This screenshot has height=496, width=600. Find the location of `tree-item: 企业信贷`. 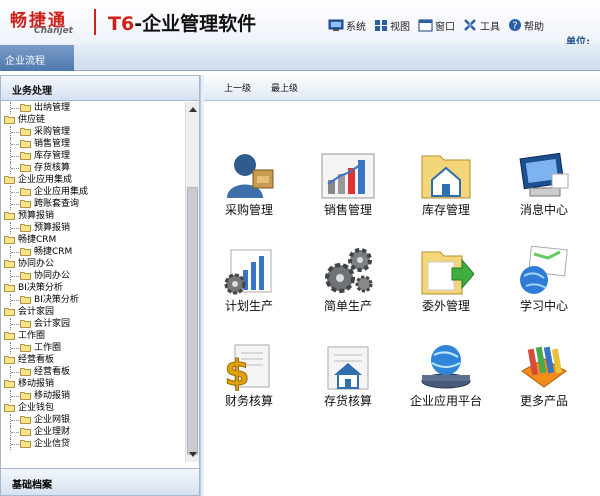

tree-item: 企业信贷 is located at coordinates (93, 444).